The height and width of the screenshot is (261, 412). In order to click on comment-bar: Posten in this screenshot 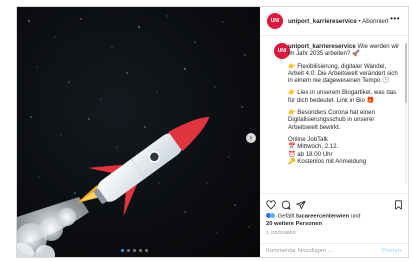, I will do `click(334, 250)`.